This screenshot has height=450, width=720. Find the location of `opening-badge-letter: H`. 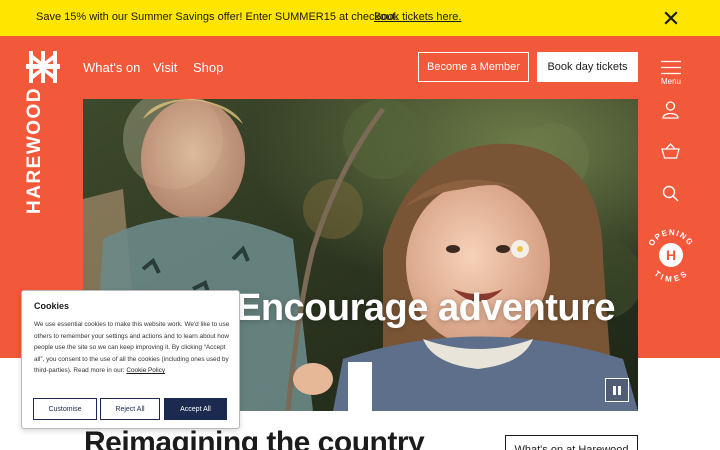

opening-badge-letter: H is located at coordinates (671, 255).